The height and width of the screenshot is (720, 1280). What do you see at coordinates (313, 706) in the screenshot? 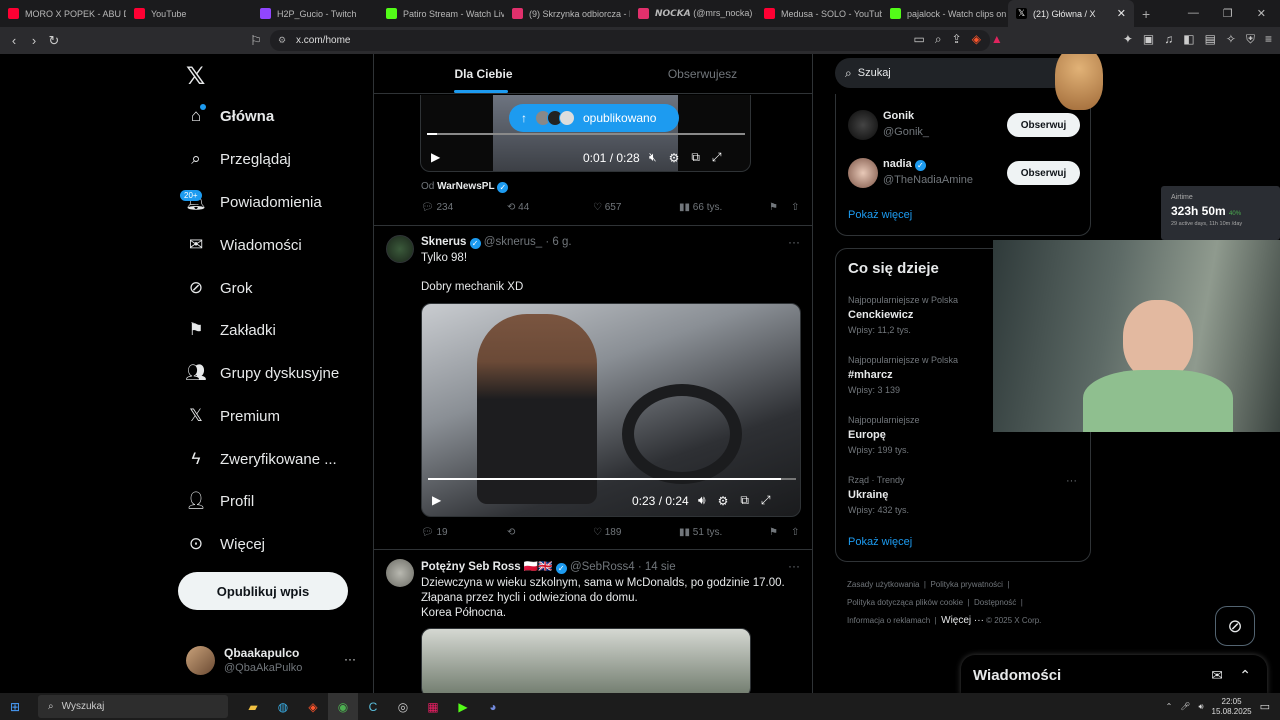
I see `brave-icon: ◈` at bounding box center [313, 706].